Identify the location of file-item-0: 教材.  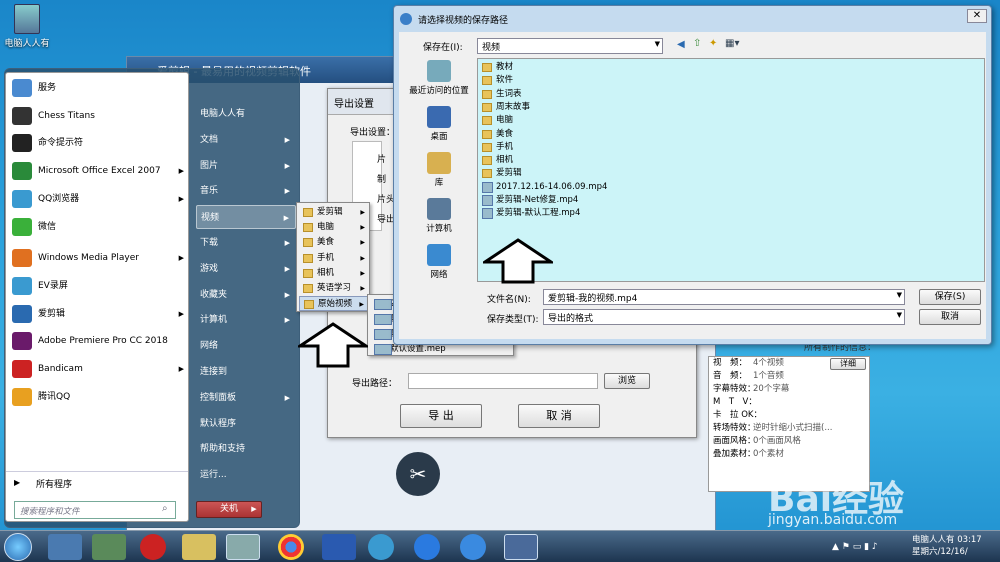
(496, 67).